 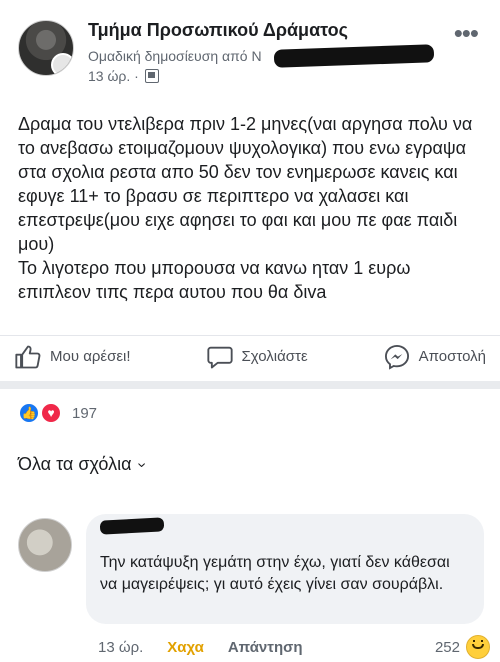 I want to click on comment-time: 13 ώρ., so click(x=120, y=647).